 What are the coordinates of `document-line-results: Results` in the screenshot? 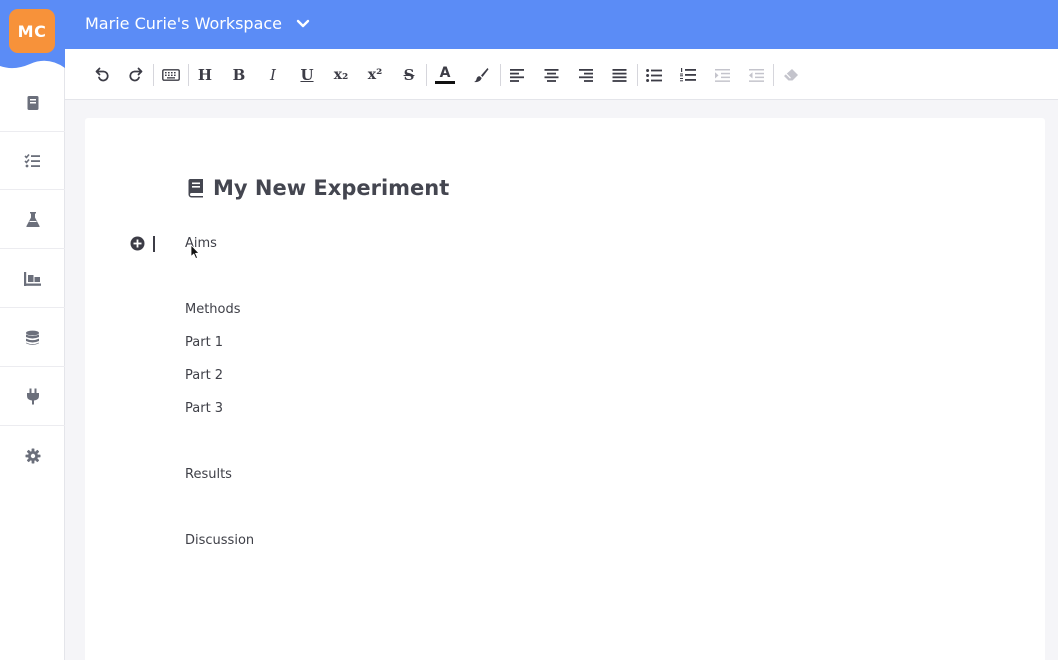 It's located at (208, 474).